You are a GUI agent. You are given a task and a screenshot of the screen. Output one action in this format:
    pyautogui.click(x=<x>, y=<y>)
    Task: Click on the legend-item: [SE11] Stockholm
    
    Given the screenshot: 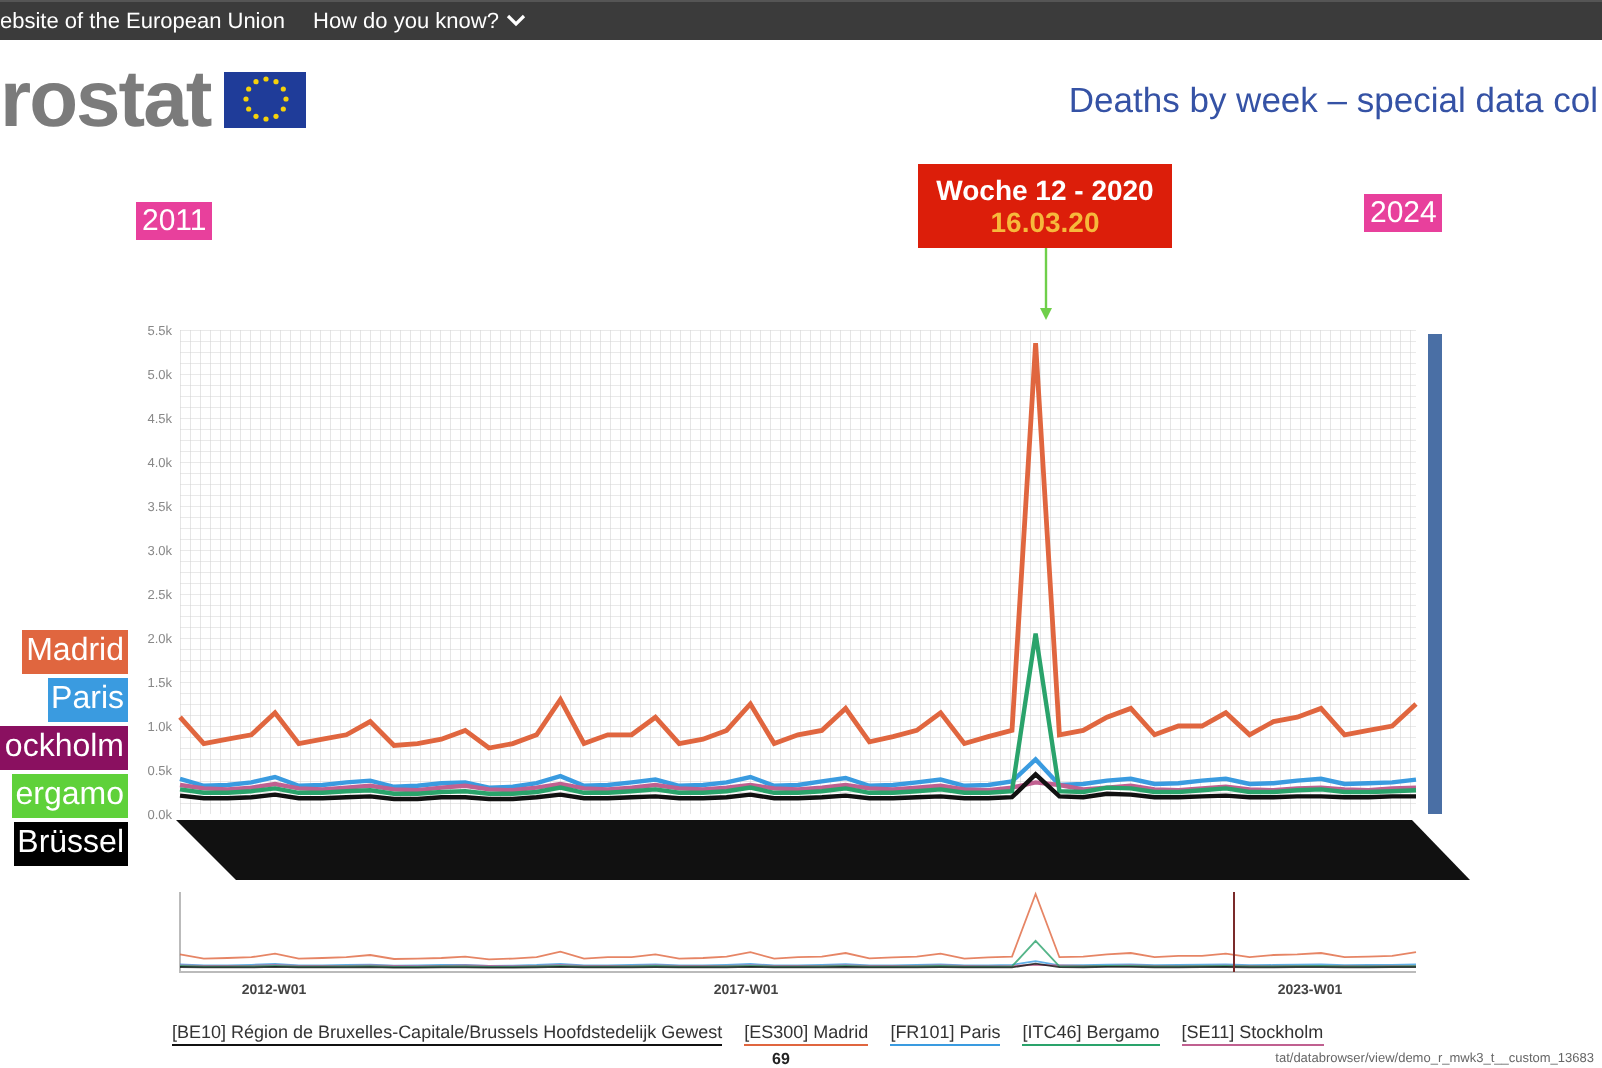 What is the action you would take?
    pyautogui.click(x=1252, y=1033)
    